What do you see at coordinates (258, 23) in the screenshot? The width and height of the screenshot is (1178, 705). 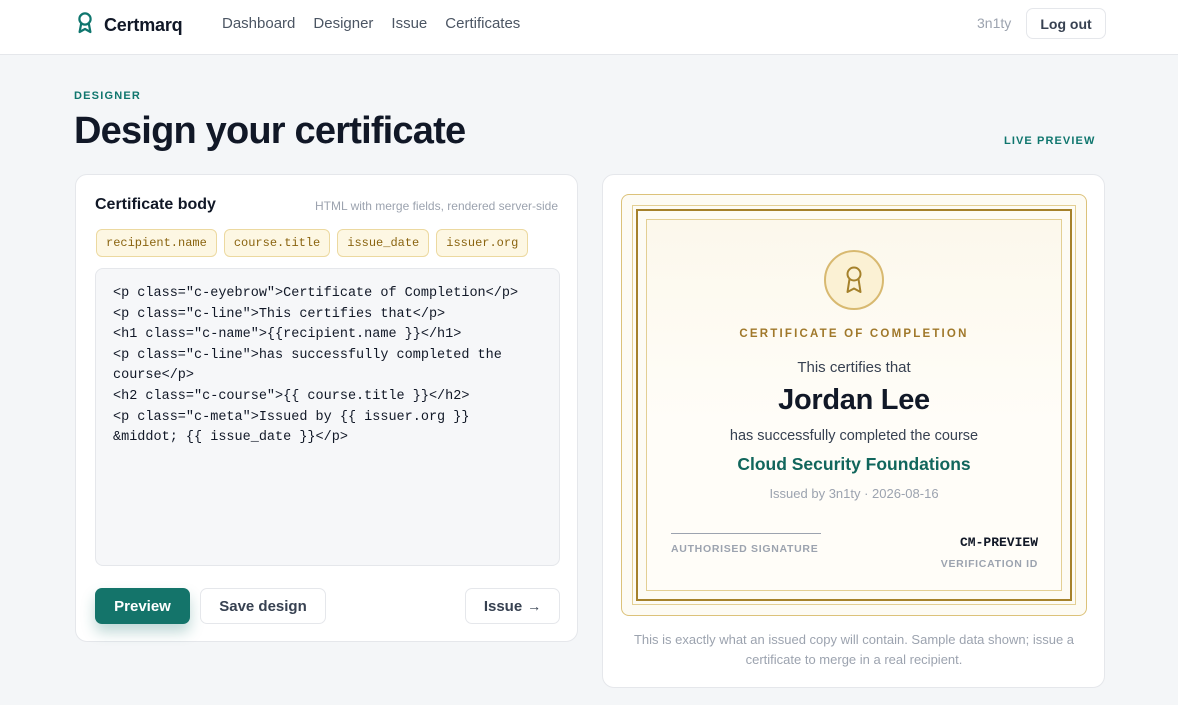 I see `nav-dashboard: Dashboard` at bounding box center [258, 23].